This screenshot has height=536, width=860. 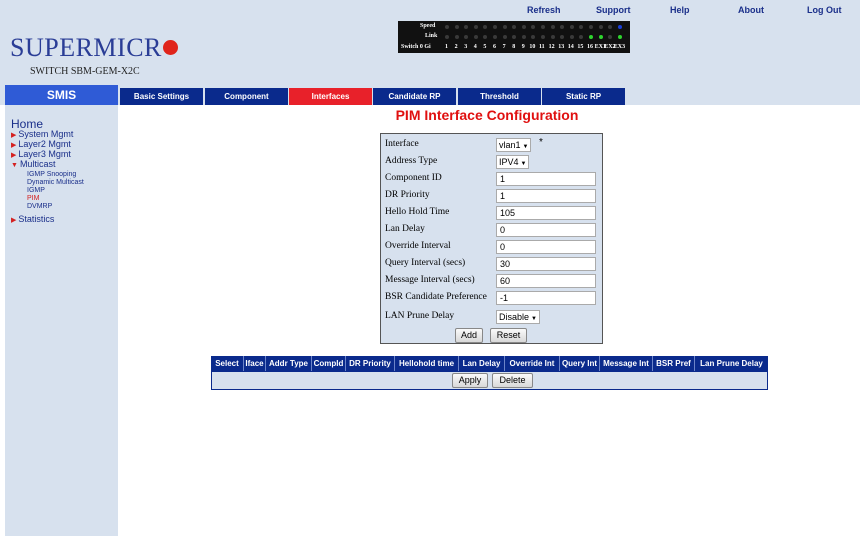 I want to click on bsr-pref-input, so click(x=546, y=298).